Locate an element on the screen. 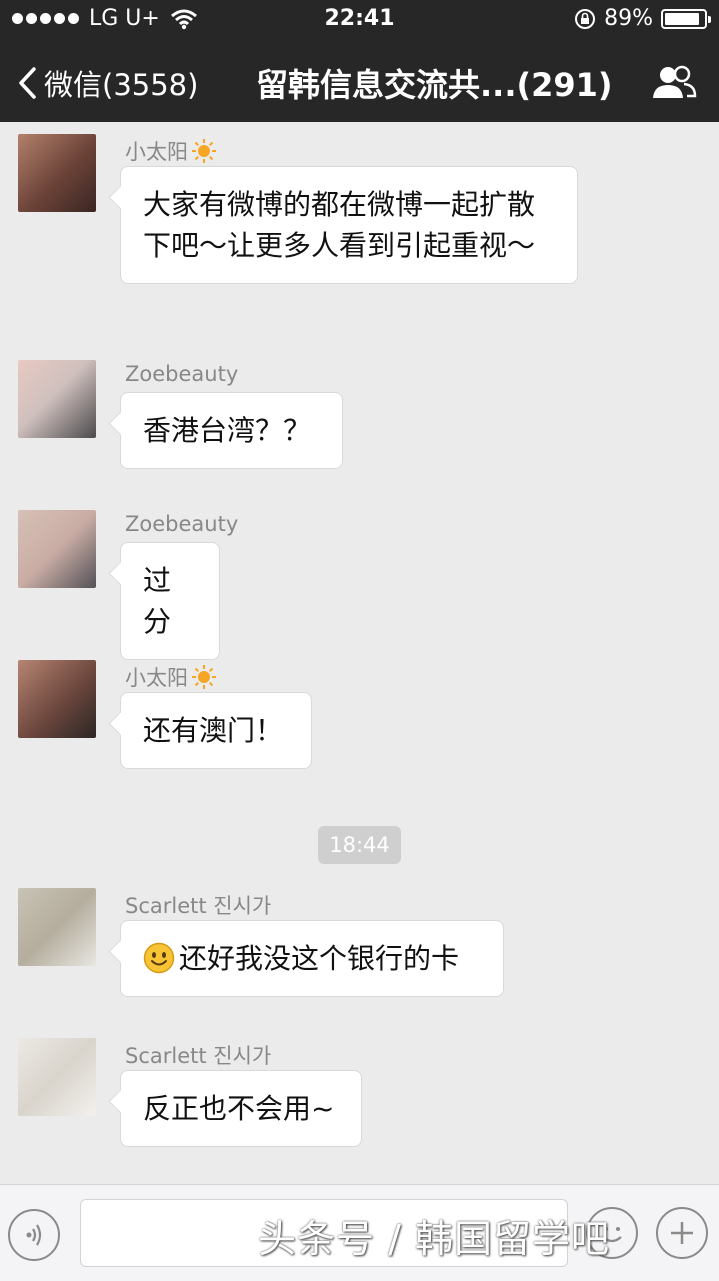  back-button: 微信(3558) is located at coordinates (107, 83).